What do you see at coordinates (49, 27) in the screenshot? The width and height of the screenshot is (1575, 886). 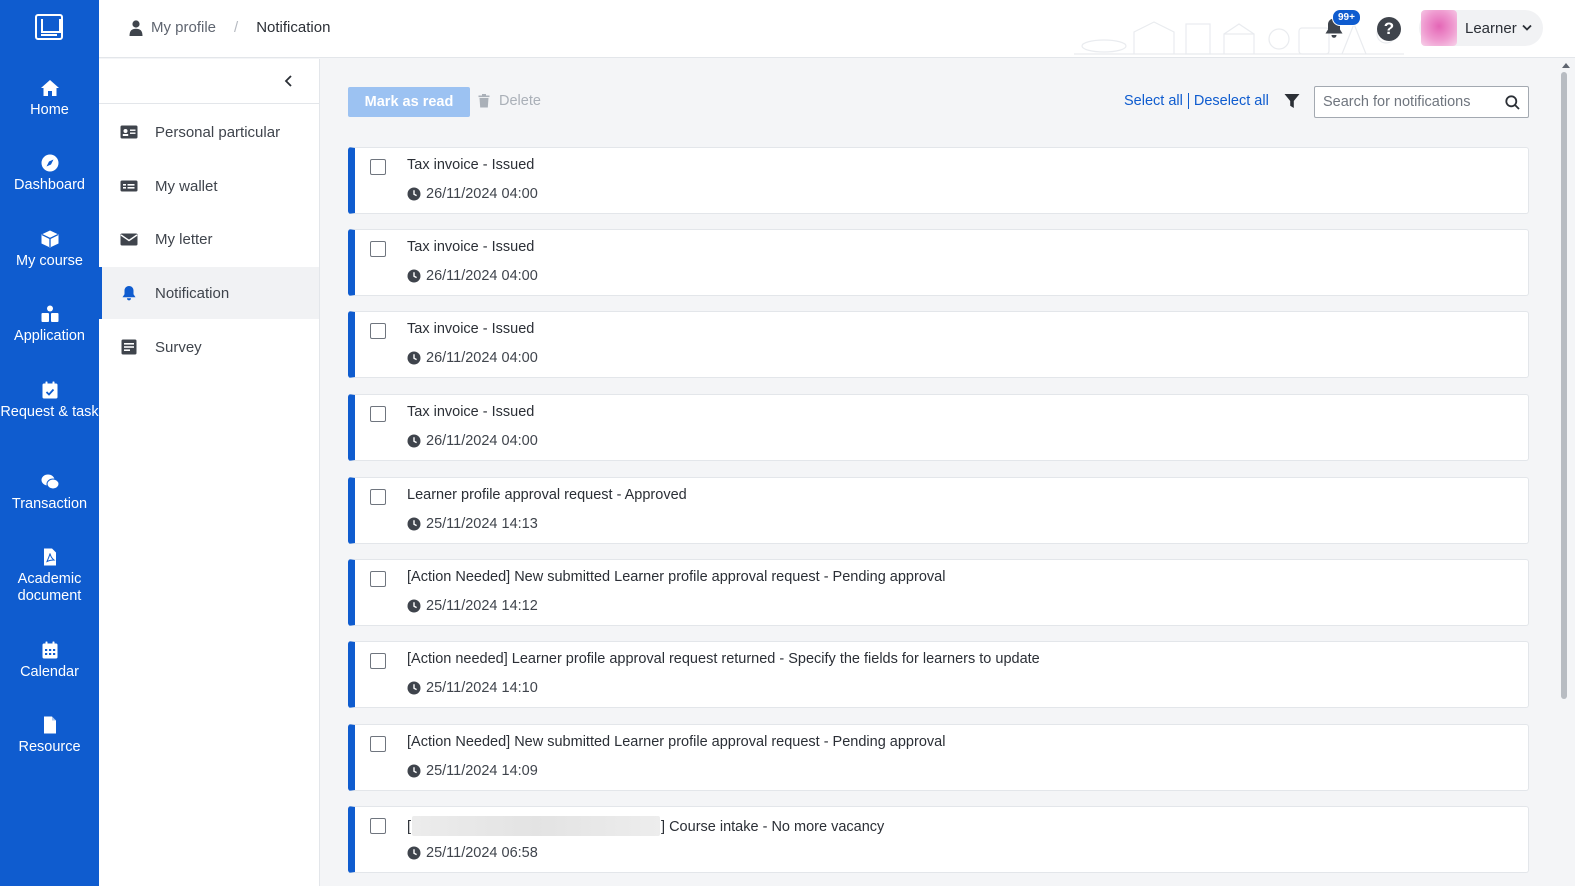 I see `institution-logo-icon` at bounding box center [49, 27].